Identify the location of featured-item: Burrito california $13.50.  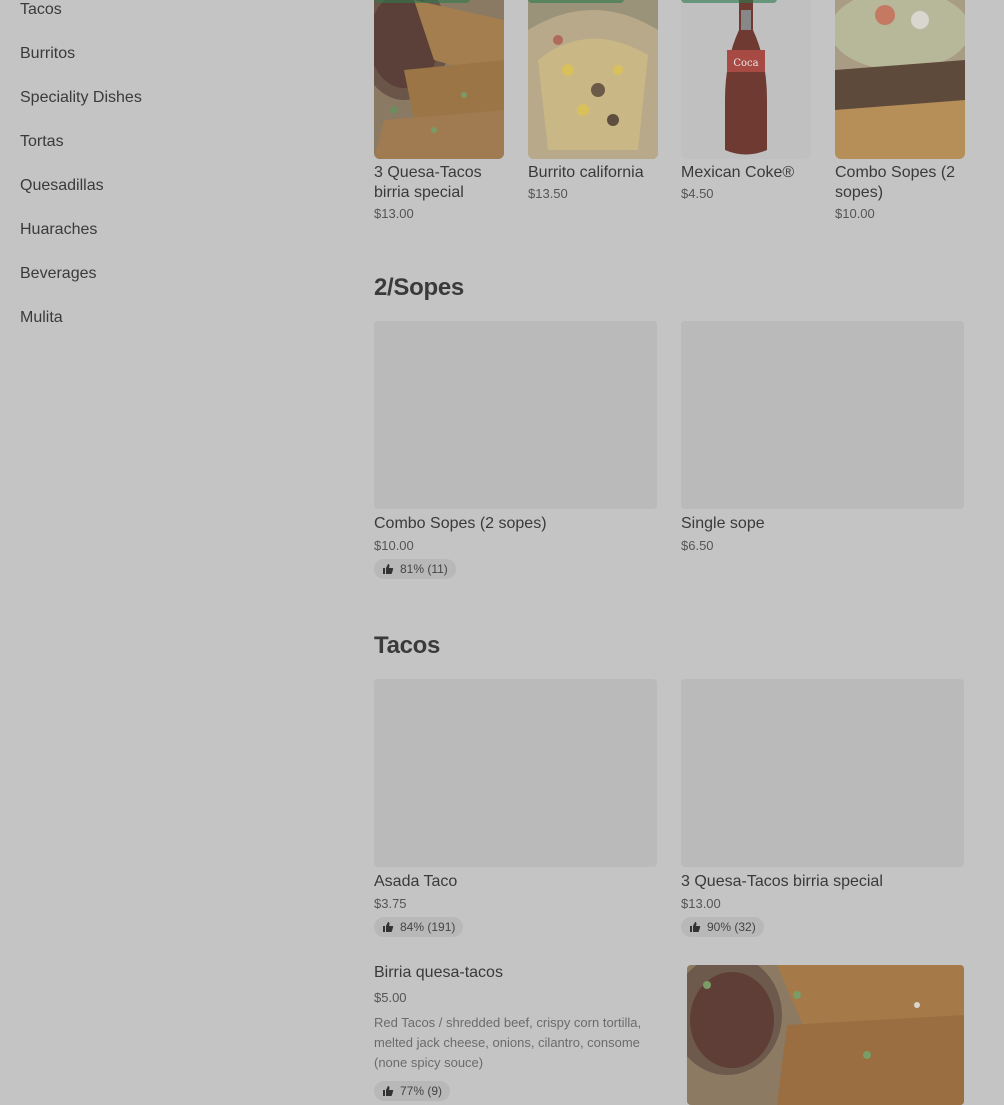
(593, 100).